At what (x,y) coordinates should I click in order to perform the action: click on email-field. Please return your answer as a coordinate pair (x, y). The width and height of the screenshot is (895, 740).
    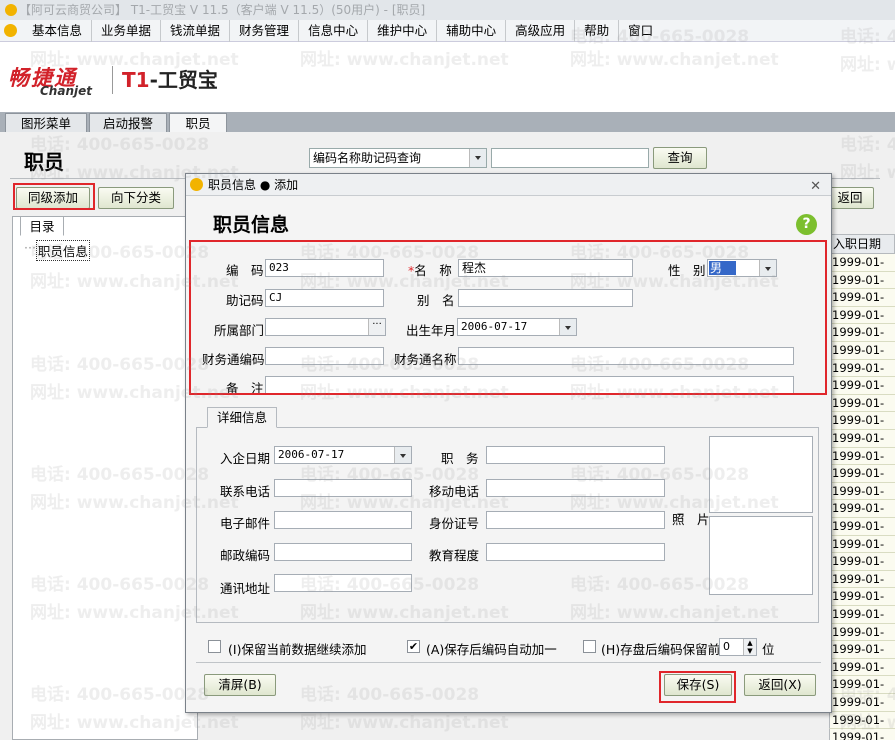
    Looking at the image, I should click on (343, 520).